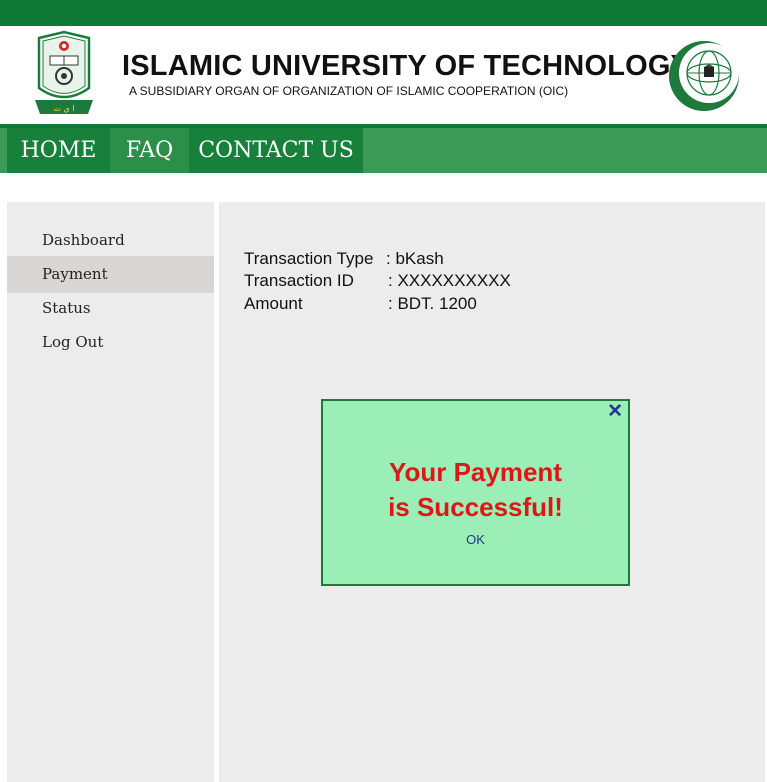 This screenshot has width=767, height=782. I want to click on success-message-line-1: Your Payment, so click(475, 472).